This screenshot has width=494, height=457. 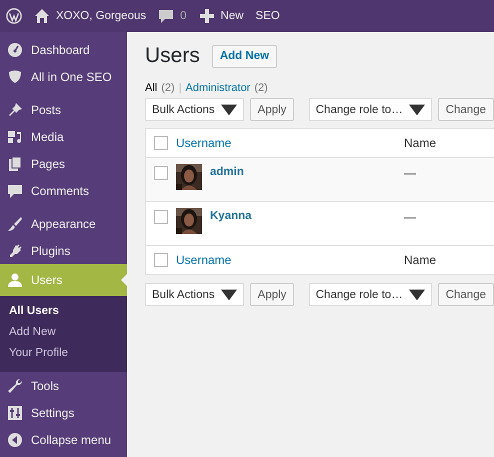 What do you see at coordinates (232, 16) in the screenshot?
I see `new-link: New` at bounding box center [232, 16].